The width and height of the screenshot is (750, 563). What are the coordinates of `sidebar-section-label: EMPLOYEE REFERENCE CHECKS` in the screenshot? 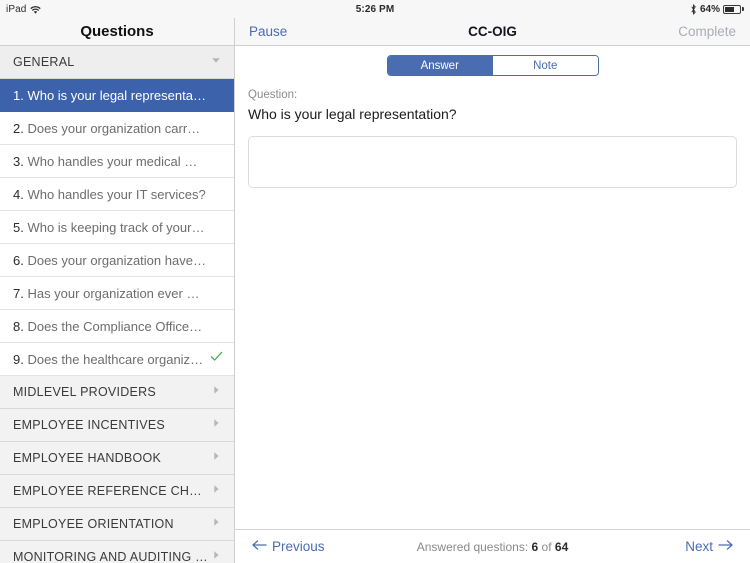 It's located at (111, 491).